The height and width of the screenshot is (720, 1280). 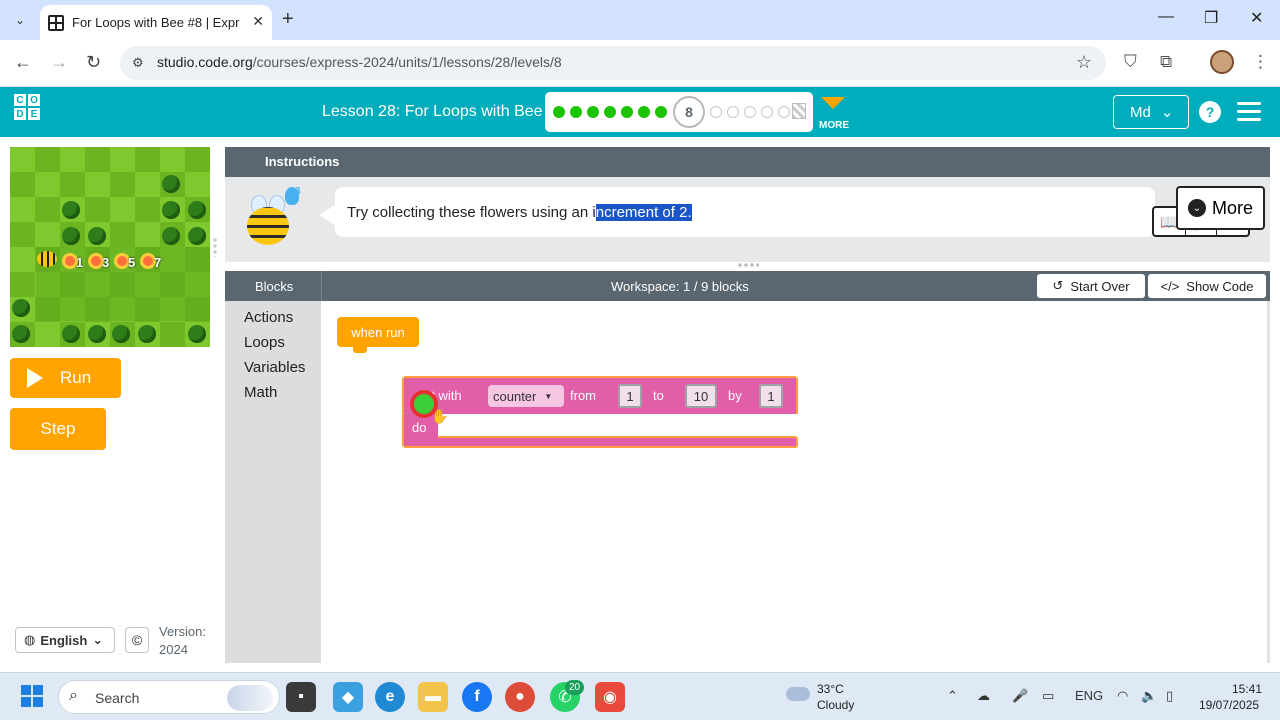 I want to click on language-select: ◍ English ⌄, so click(x=65, y=640).